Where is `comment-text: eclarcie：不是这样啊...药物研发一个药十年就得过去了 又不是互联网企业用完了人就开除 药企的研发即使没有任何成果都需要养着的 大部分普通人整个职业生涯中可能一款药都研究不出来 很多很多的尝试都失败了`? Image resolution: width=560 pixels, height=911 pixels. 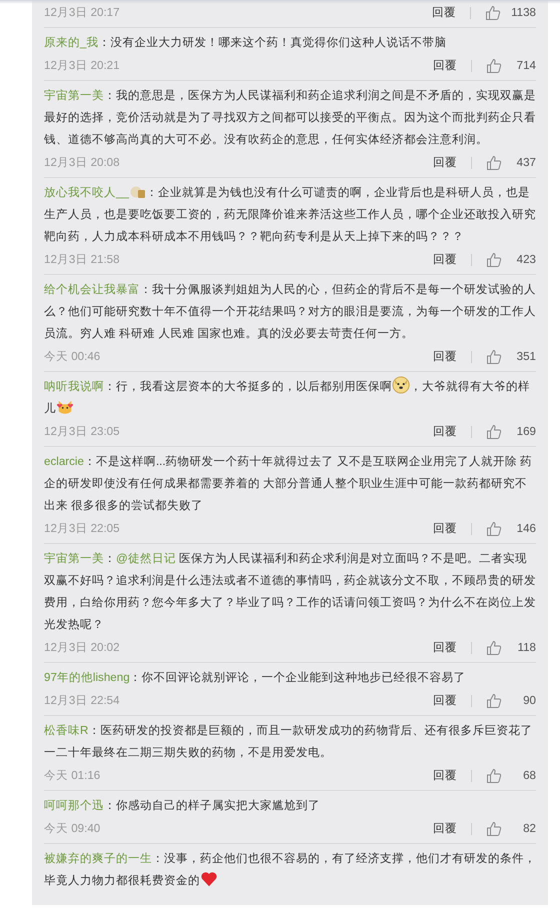
comment-text: eclarcie：不是这样啊...药物研发一个药十年就得过去了 又不是互联网企业用完了人就开除 药企的研发即使没有任何成果都需要养着的 大部分普通人整个职业生涯中可能一款药都研究不出来 很多很多的尝试都失败了 is located at coordinates (289, 484).